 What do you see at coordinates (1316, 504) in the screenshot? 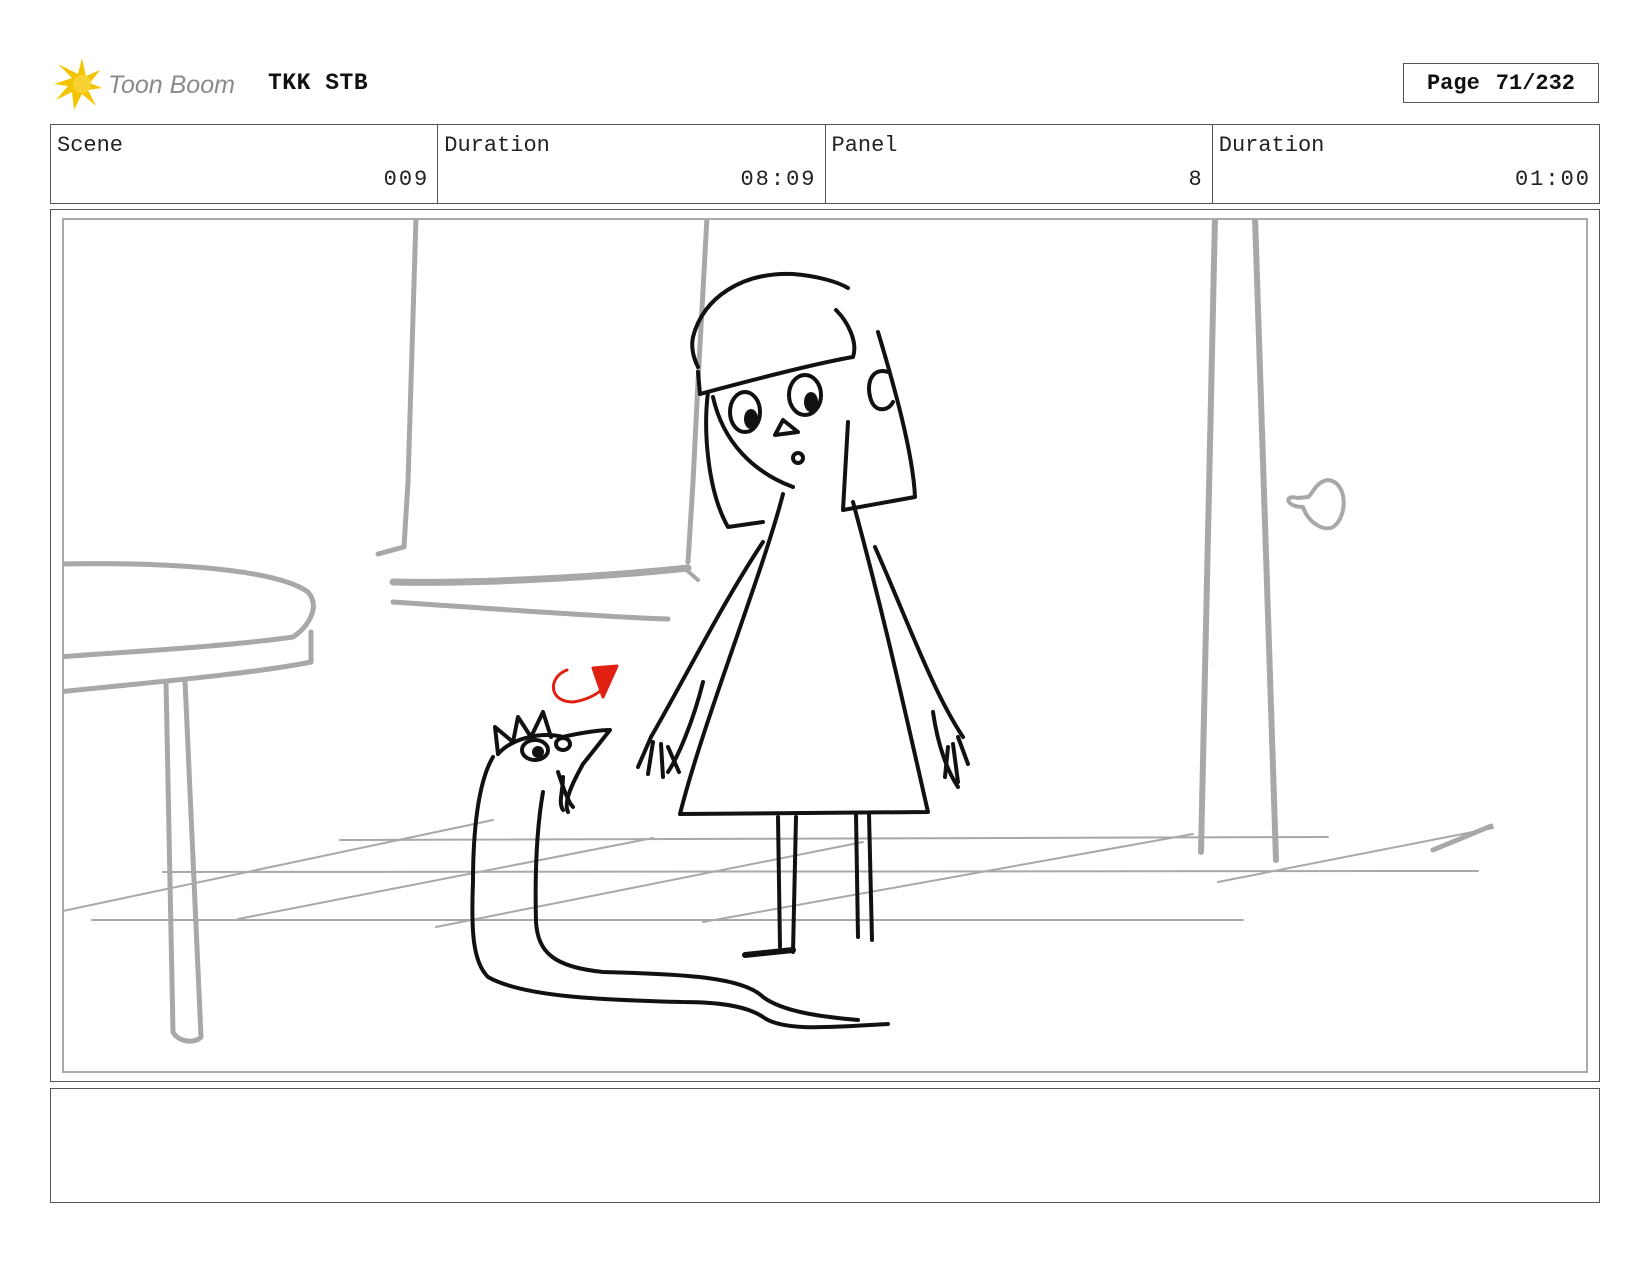
I see `door-knob` at bounding box center [1316, 504].